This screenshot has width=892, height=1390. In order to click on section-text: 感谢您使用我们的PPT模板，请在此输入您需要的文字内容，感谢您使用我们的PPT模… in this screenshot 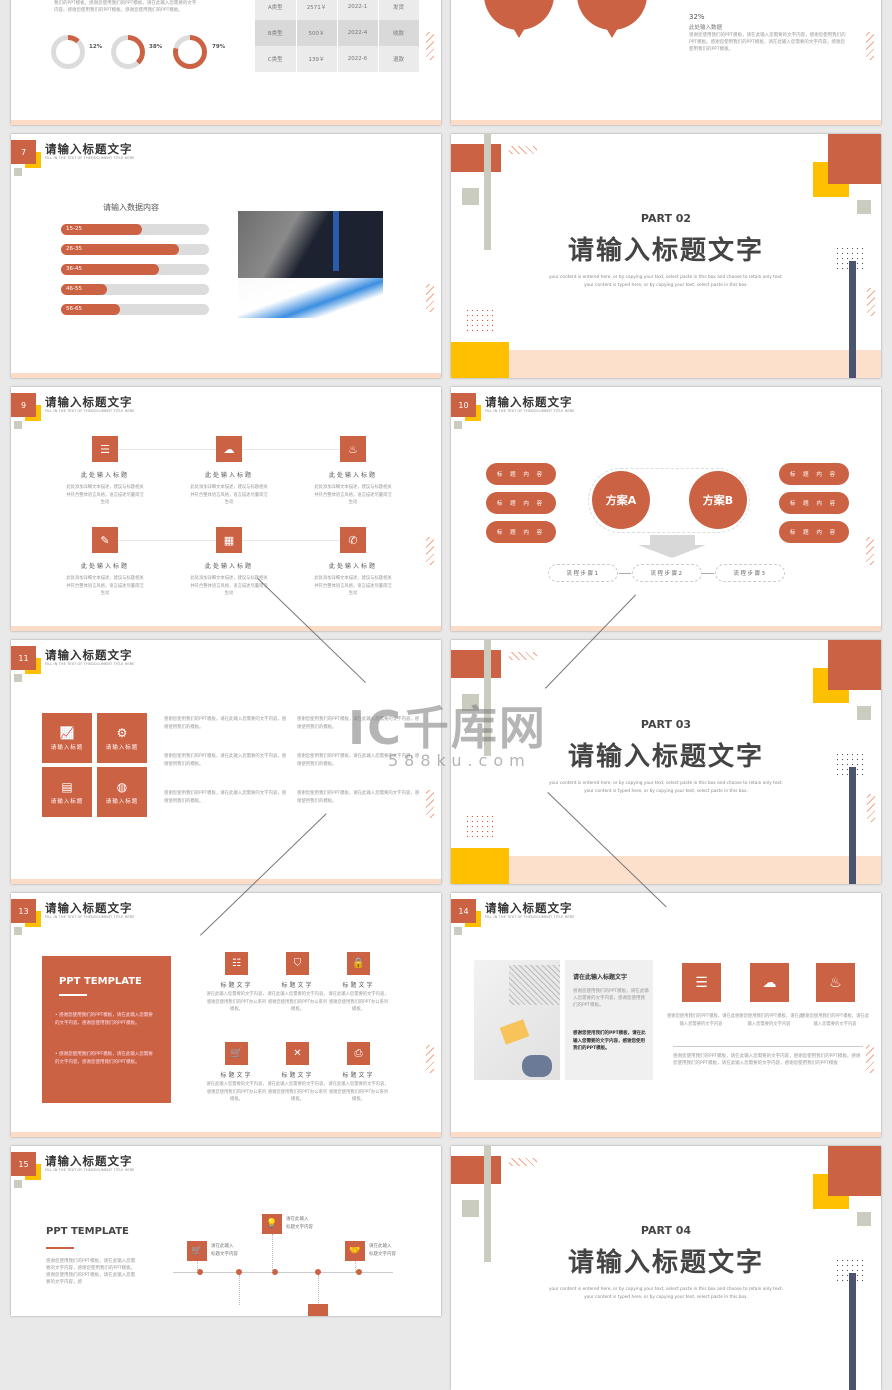, I will do `click(91, 1272)`.